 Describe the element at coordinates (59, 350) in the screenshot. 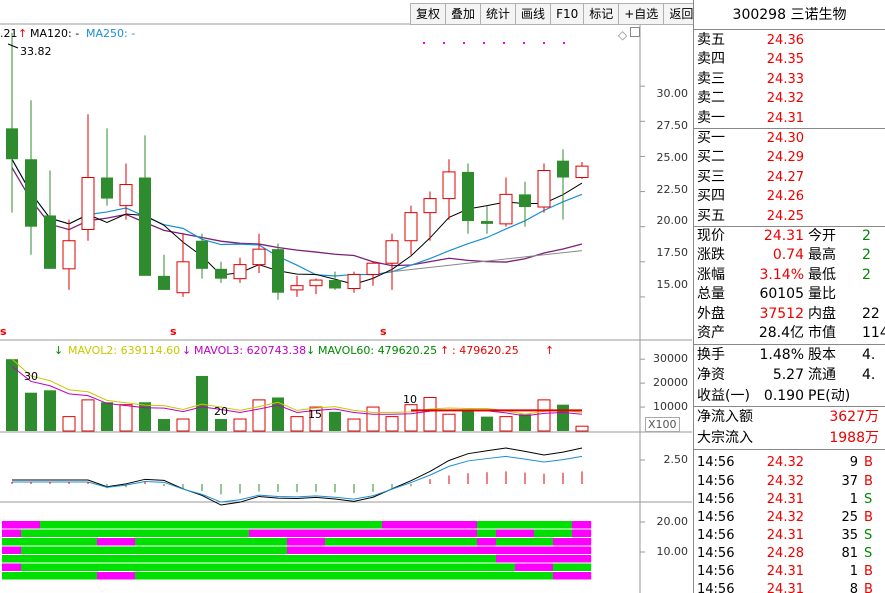

I see `vol-legend-arrow: ↓` at that location.